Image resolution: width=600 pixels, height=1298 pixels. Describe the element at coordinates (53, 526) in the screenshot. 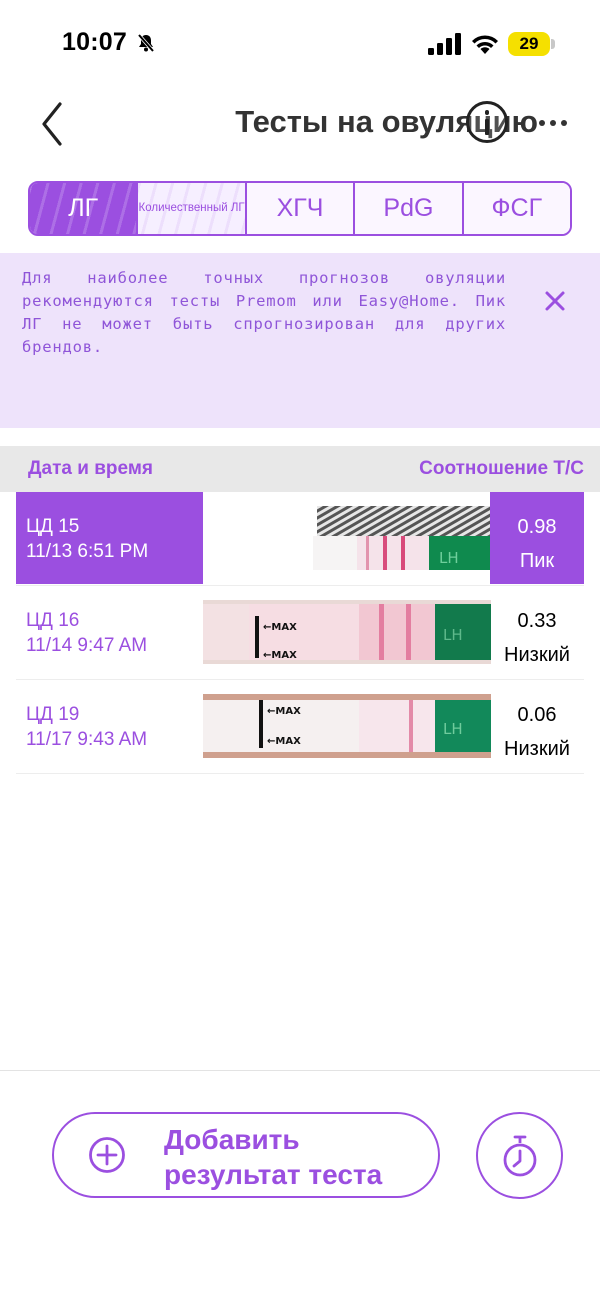

I see `cycle-day: ЦД 15` at that location.